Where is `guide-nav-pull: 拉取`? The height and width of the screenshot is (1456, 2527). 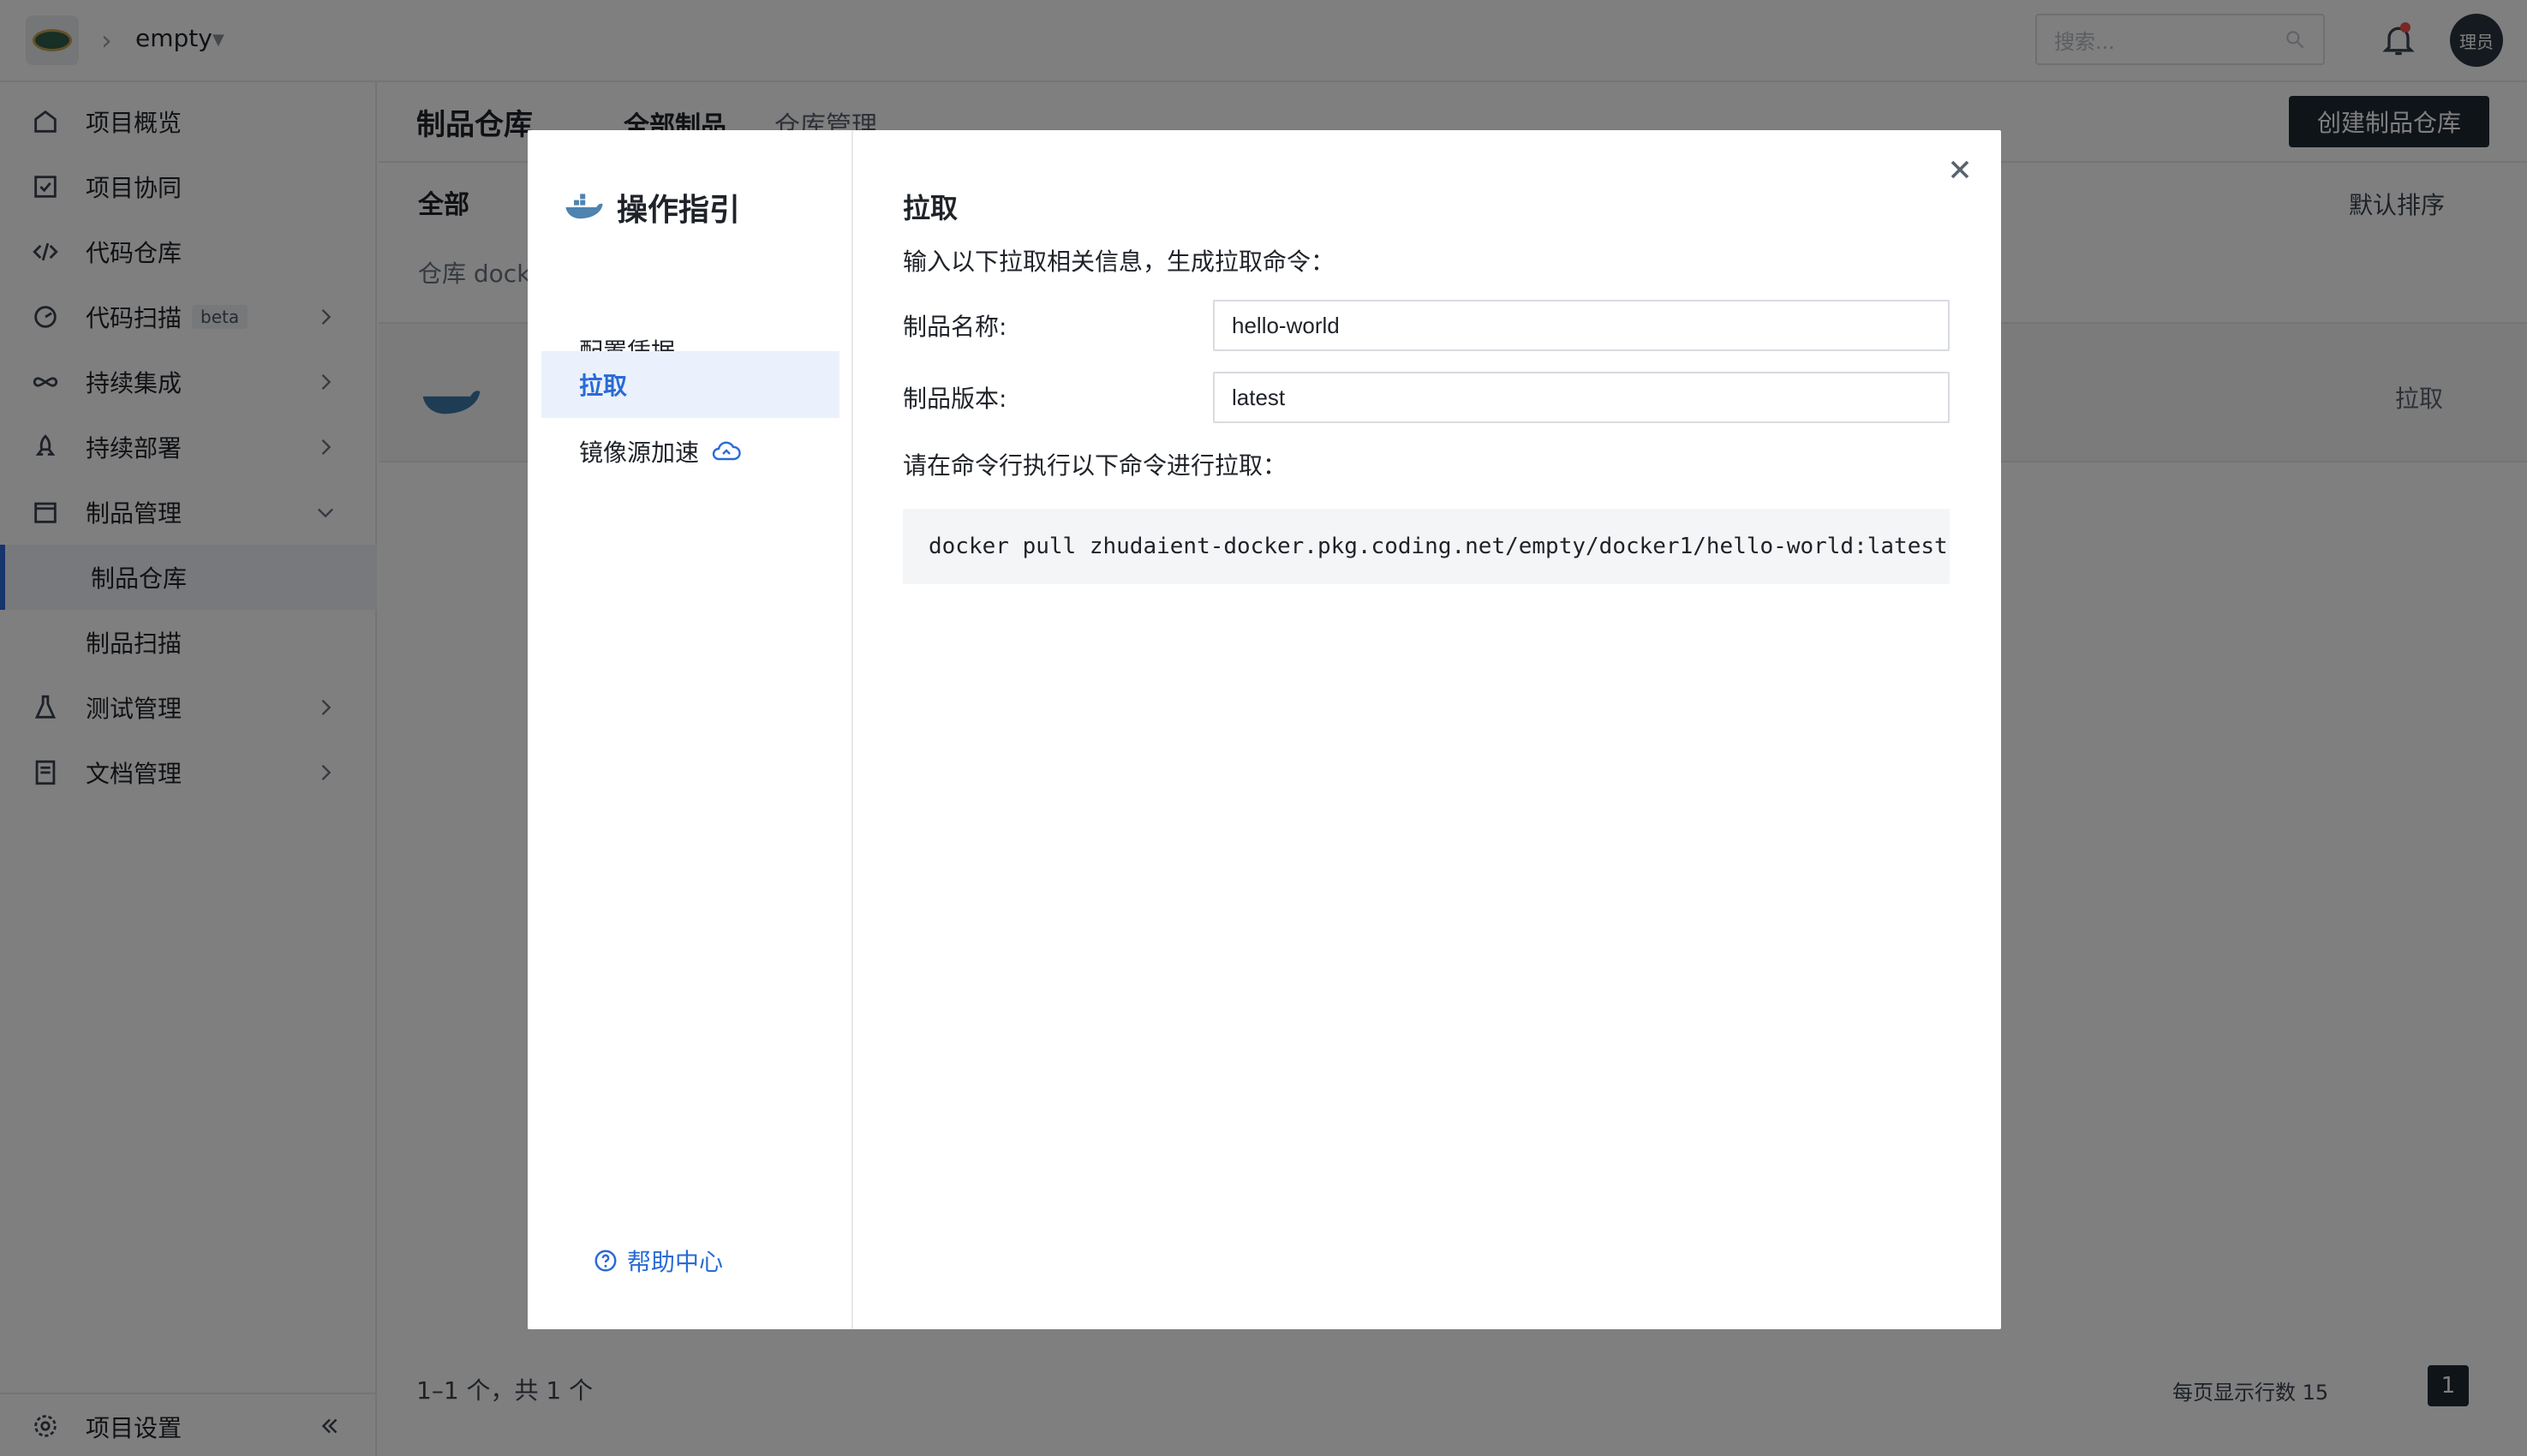 guide-nav-pull: 拉取 is located at coordinates (690, 384).